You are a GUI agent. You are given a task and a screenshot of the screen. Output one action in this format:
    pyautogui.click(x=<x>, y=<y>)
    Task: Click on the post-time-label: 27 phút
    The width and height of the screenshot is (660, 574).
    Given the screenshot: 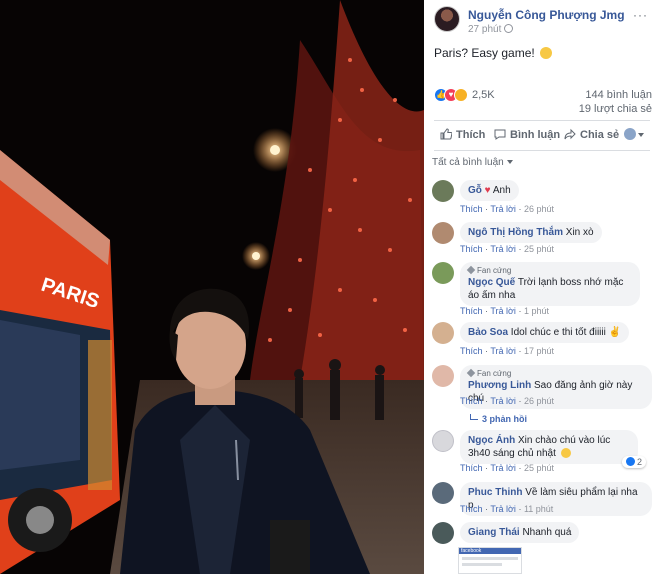 What is the action you would take?
    pyautogui.click(x=485, y=29)
    